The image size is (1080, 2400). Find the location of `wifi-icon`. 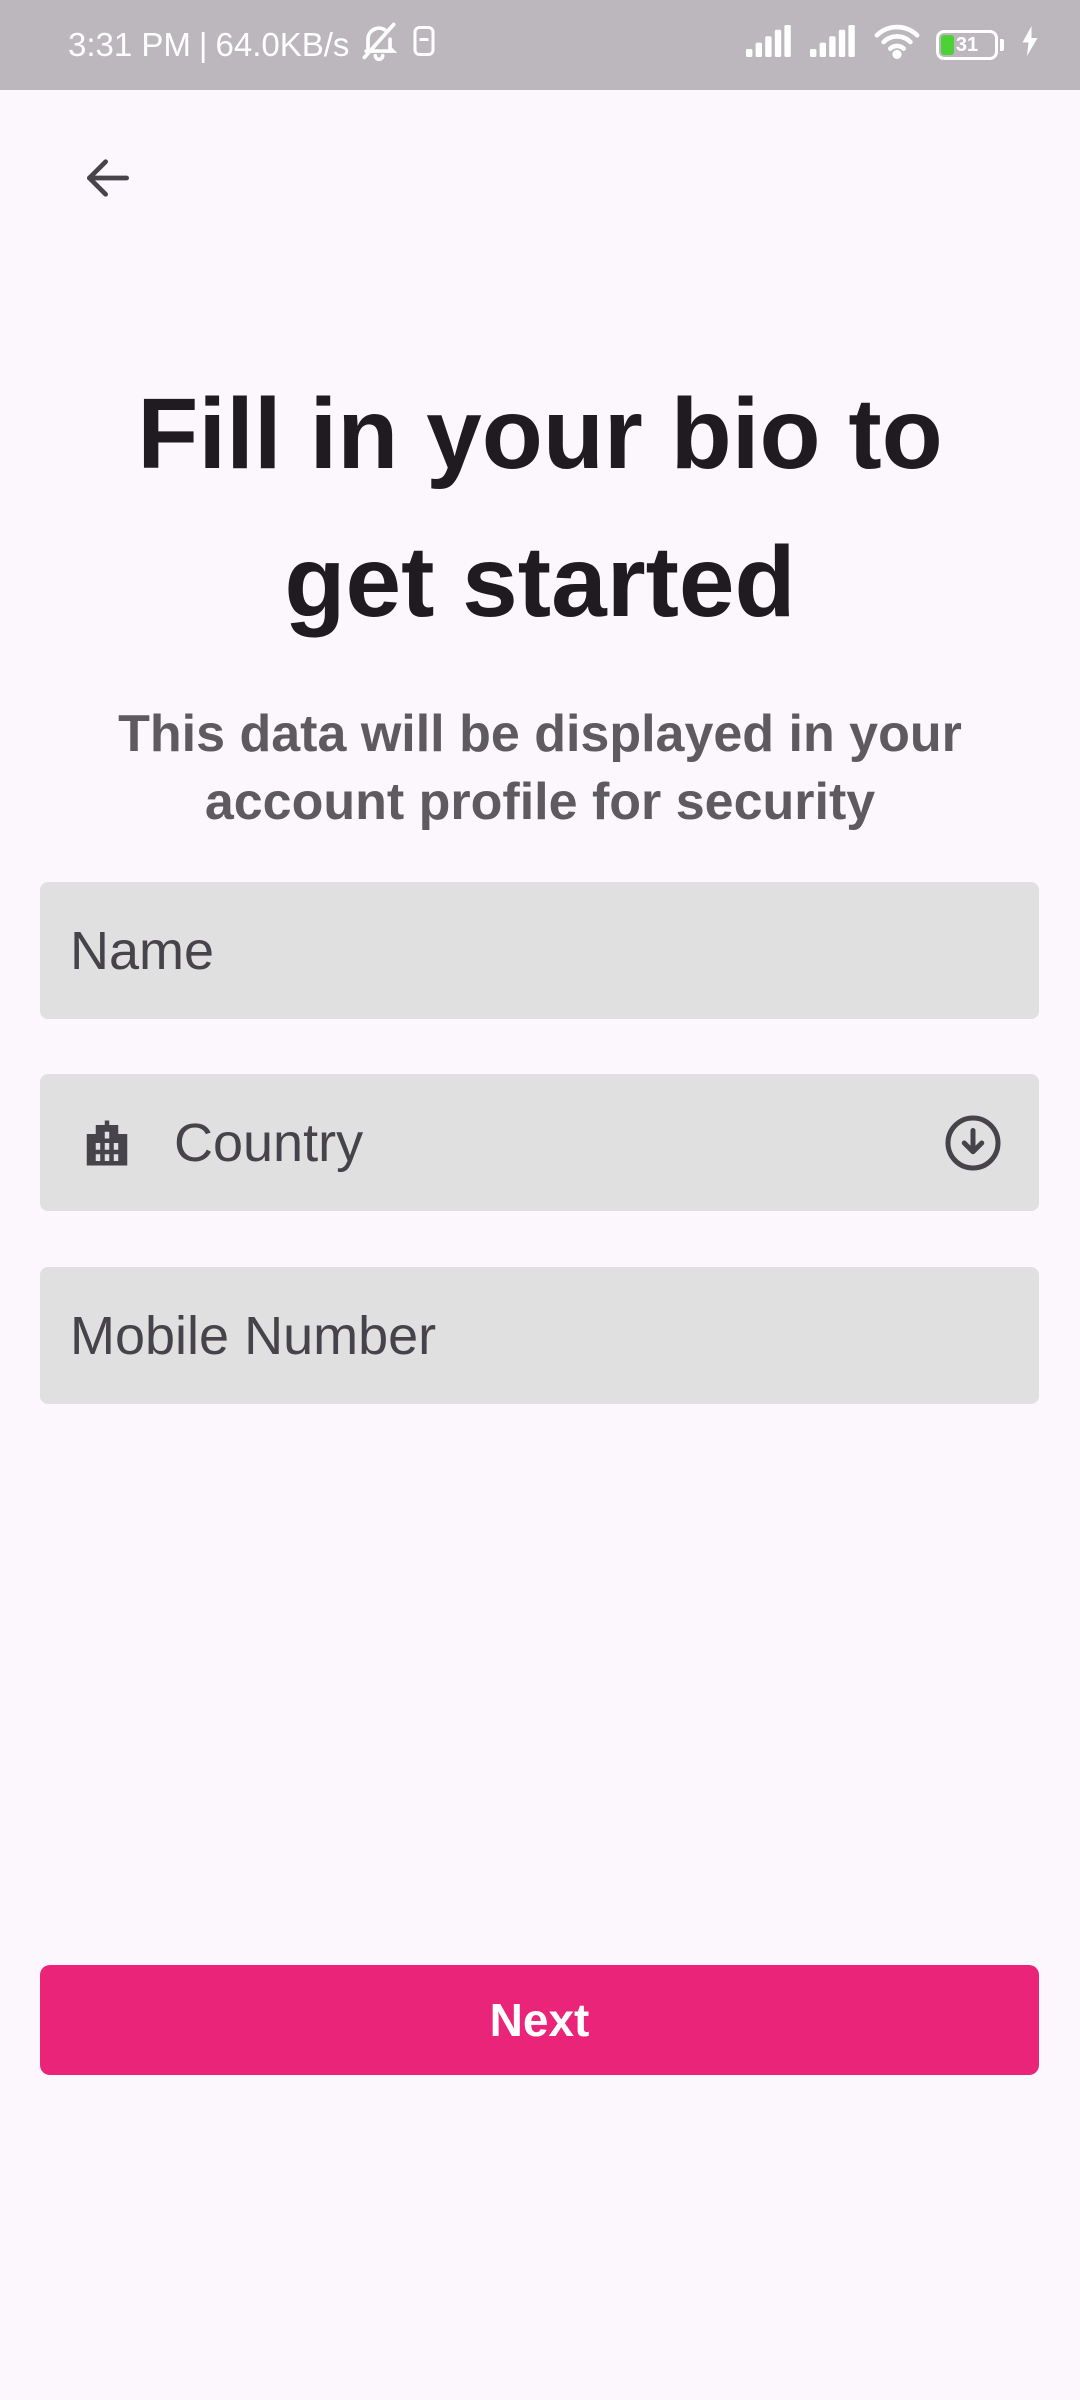

wifi-icon is located at coordinates (897, 45).